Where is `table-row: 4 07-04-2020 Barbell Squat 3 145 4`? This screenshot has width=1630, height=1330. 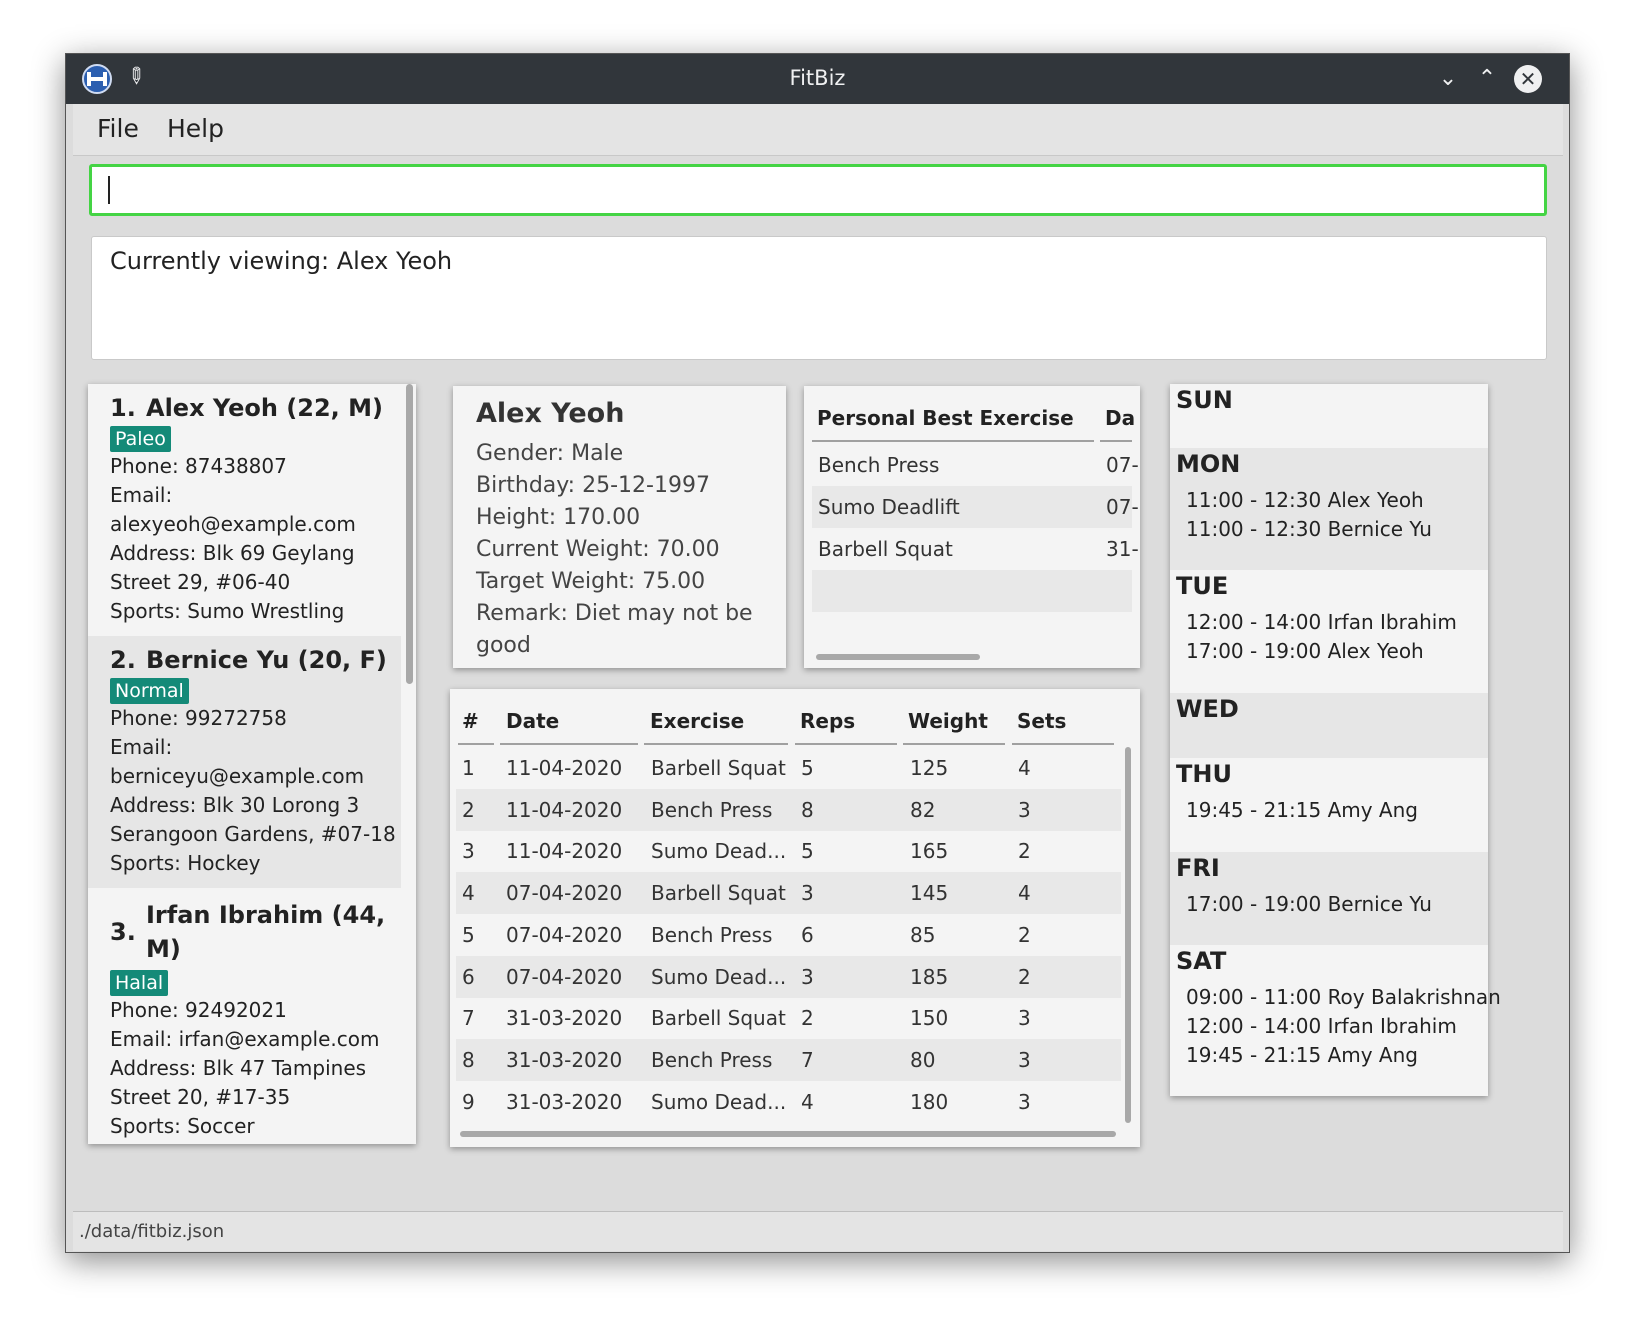
table-row: 4 07-04-2020 Barbell Squat 3 145 4 is located at coordinates (788, 893).